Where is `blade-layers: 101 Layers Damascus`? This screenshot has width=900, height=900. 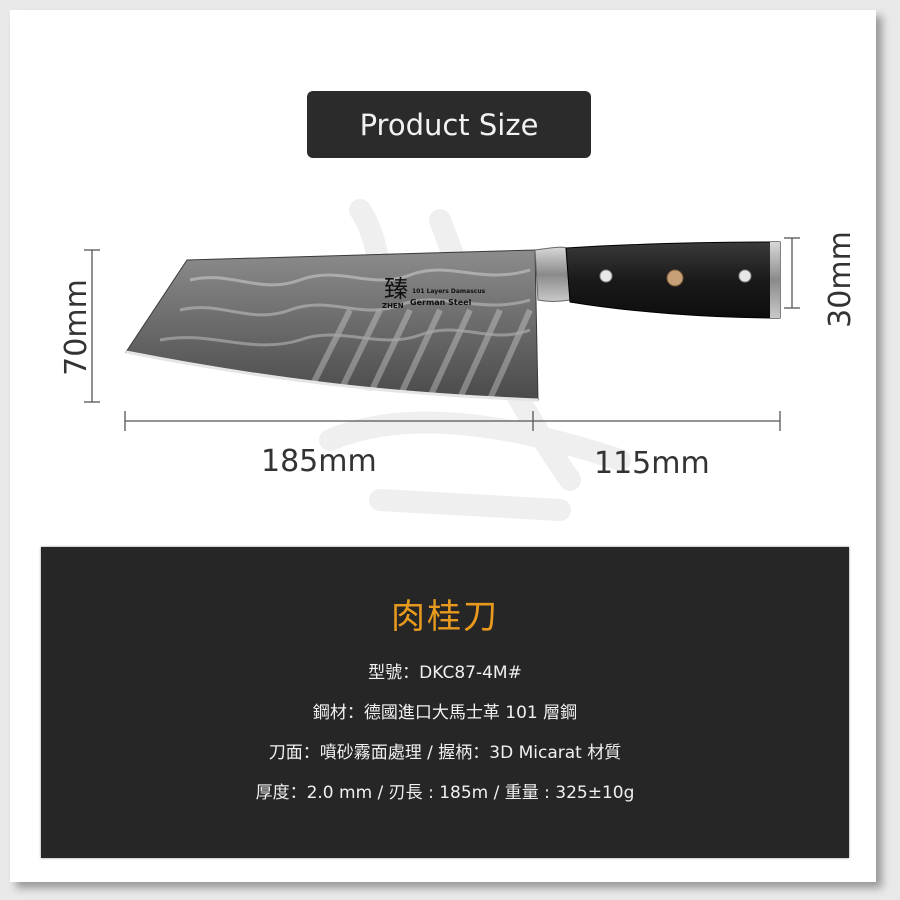
blade-layers: 101 Layers Damascus is located at coordinates (449, 291).